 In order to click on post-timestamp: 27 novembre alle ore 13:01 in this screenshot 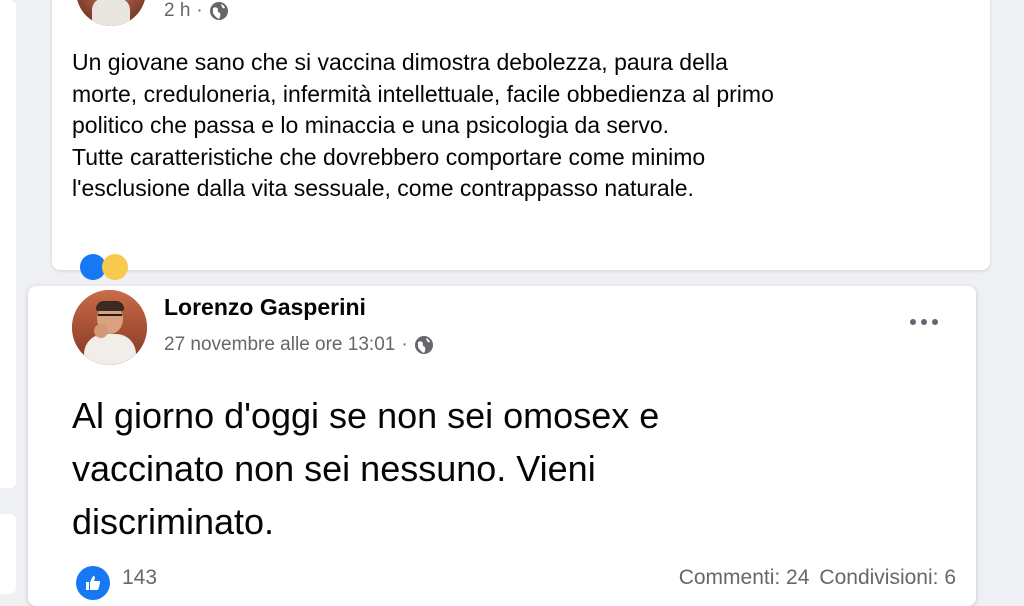, I will do `click(279, 345)`.